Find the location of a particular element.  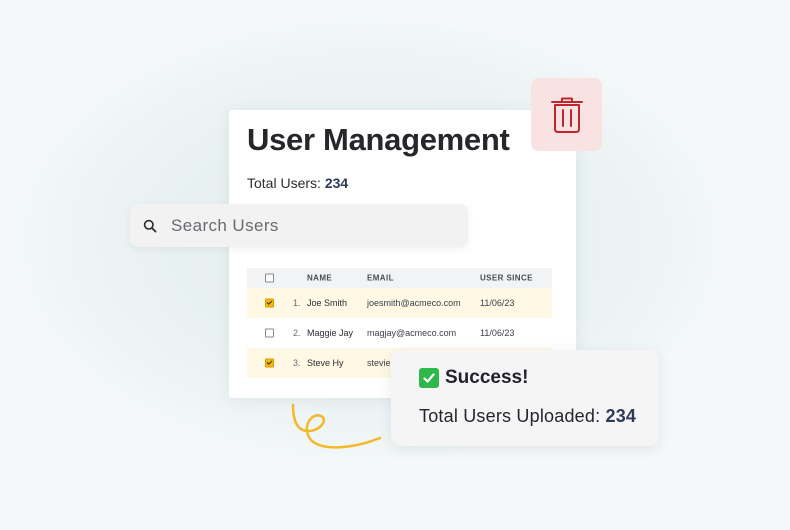

total-users-value: 234 is located at coordinates (336, 183).